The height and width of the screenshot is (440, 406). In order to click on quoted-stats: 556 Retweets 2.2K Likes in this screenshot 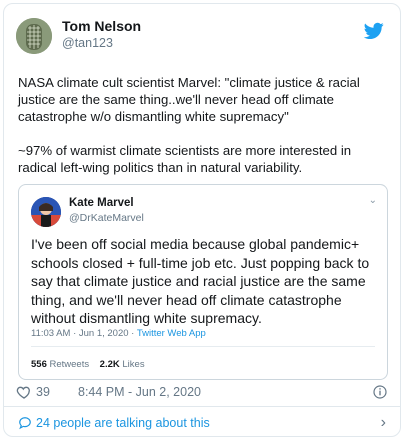, I will do `click(88, 364)`.